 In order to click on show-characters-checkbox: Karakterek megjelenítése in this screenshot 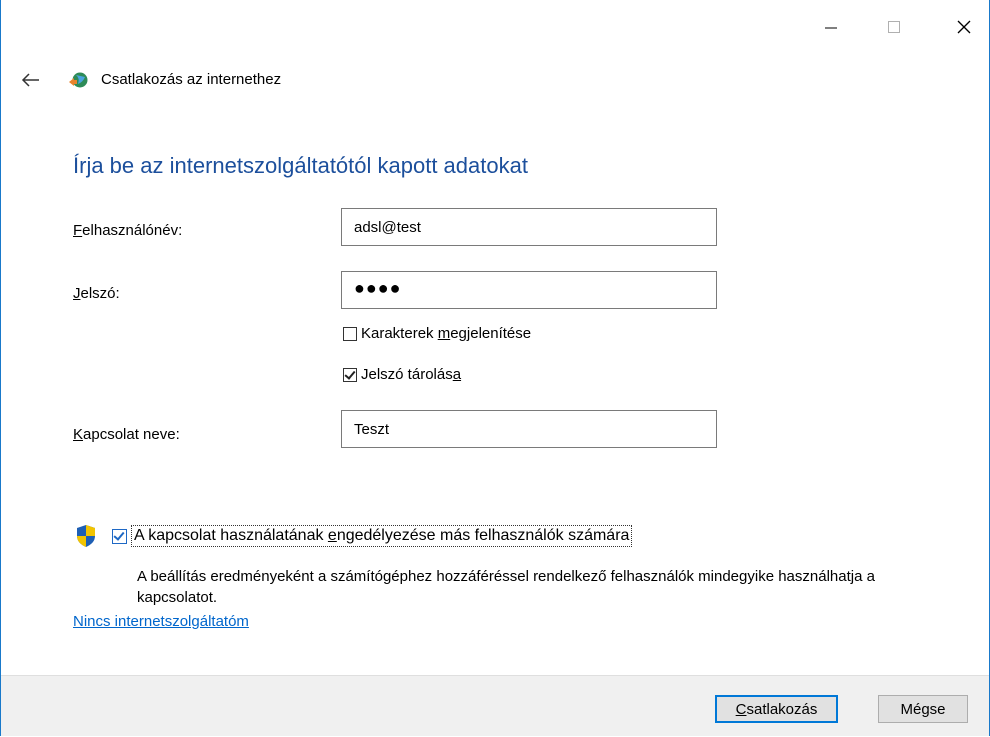, I will do `click(437, 333)`.